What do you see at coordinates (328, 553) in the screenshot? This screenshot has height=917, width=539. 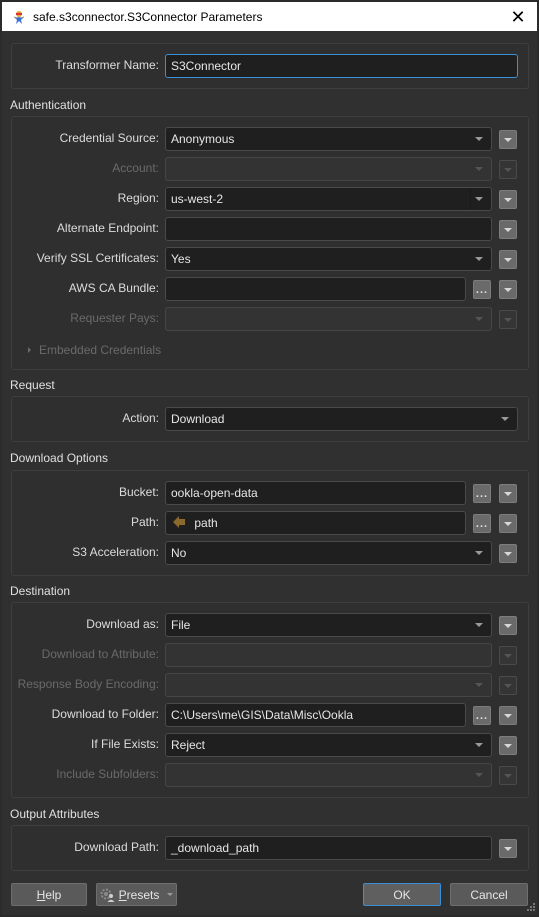 I see `s3-acceleration-select: No` at bounding box center [328, 553].